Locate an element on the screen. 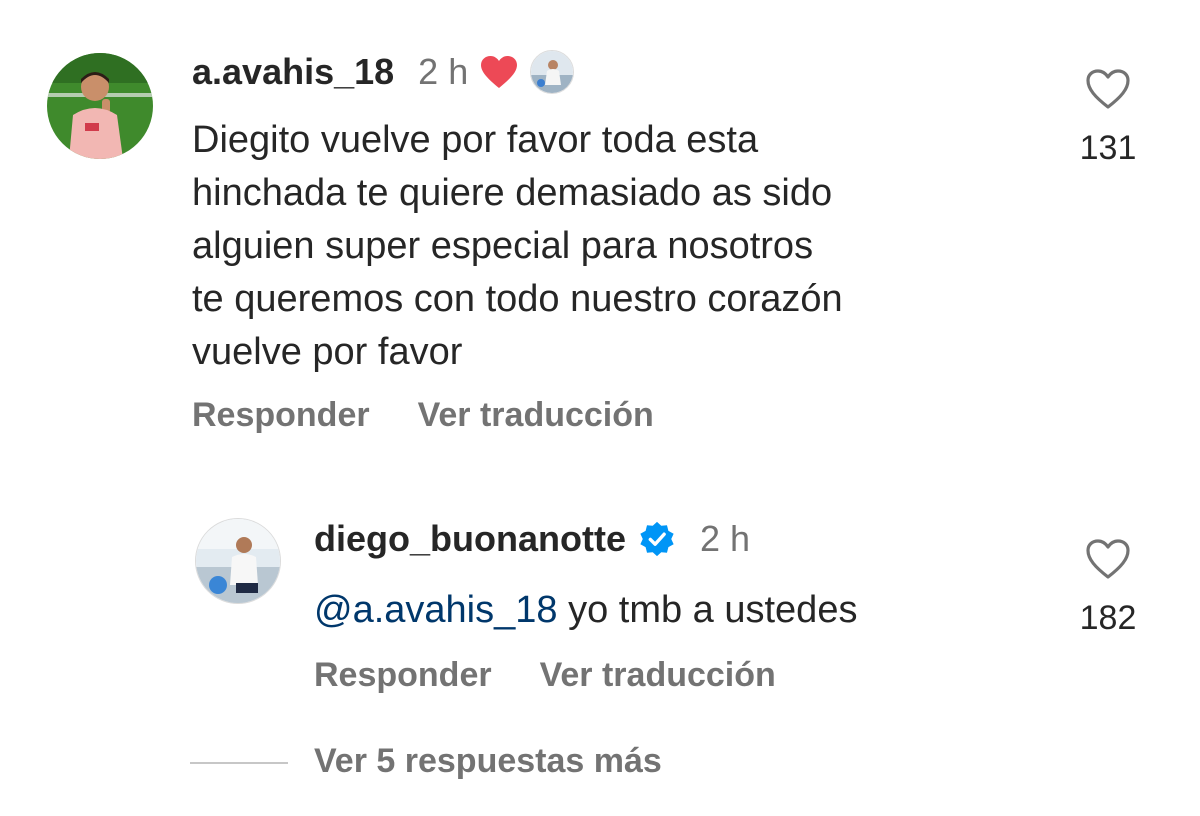  avatar-replier is located at coordinates (238, 561).